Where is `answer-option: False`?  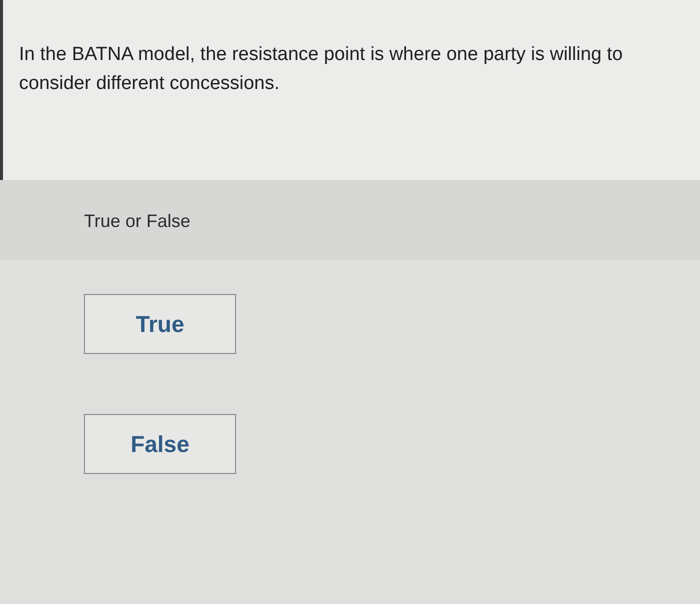
answer-option: False is located at coordinates (160, 444).